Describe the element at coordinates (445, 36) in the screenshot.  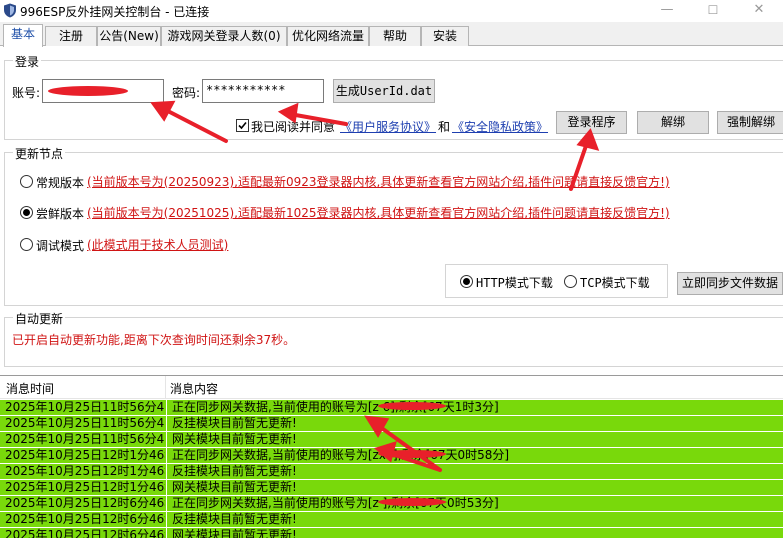
I see `tab-install: 安装` at that location.